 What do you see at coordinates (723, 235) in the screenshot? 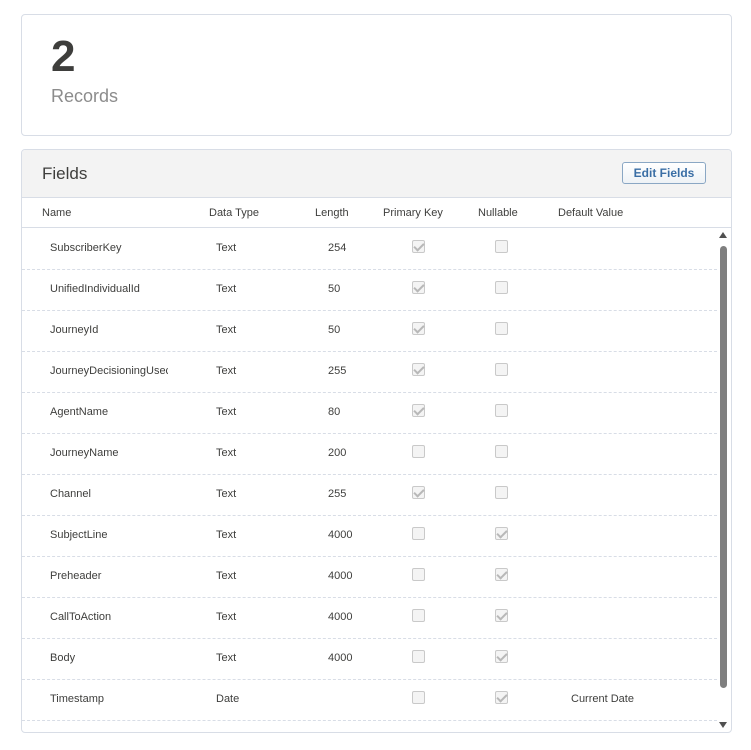
I see `scroll-up-arrow-icon` at bounding box center [723, 235].